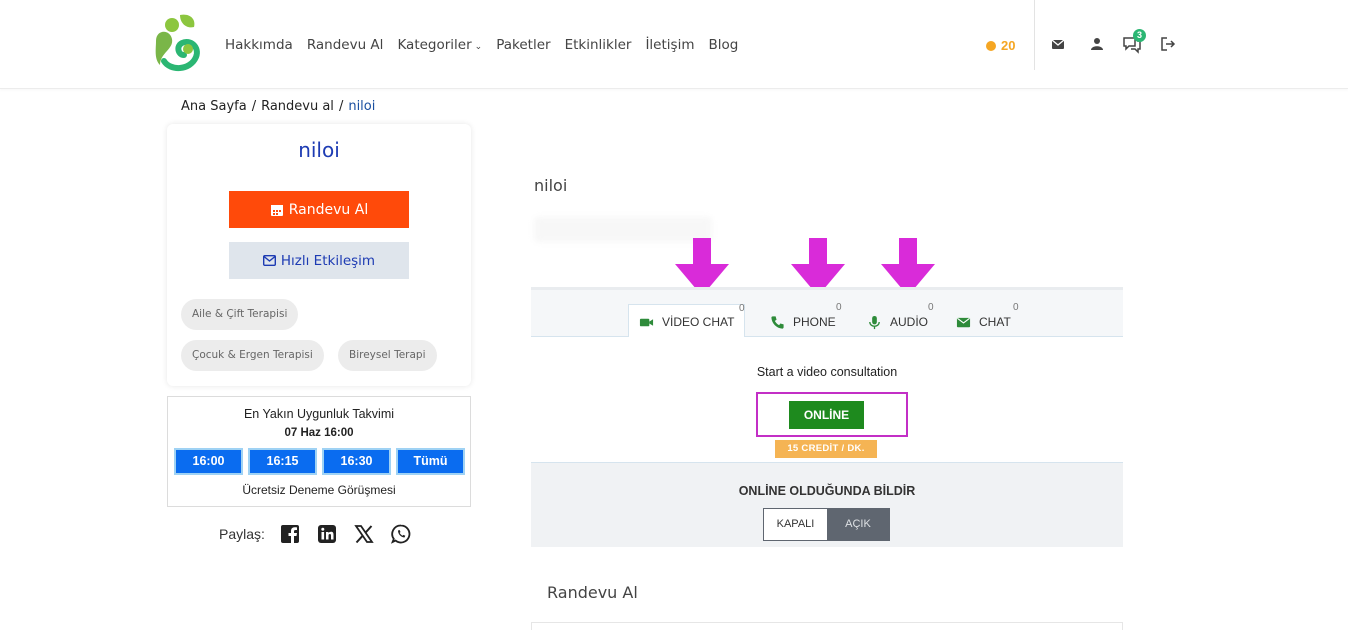  I want to click on profile-name: niloi, so click(319, 150).